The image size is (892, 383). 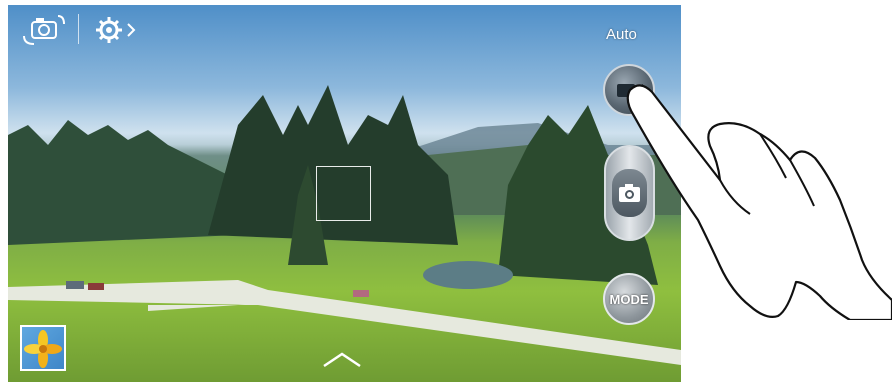 I want to click on settings-button, so click(x=115, y=30).